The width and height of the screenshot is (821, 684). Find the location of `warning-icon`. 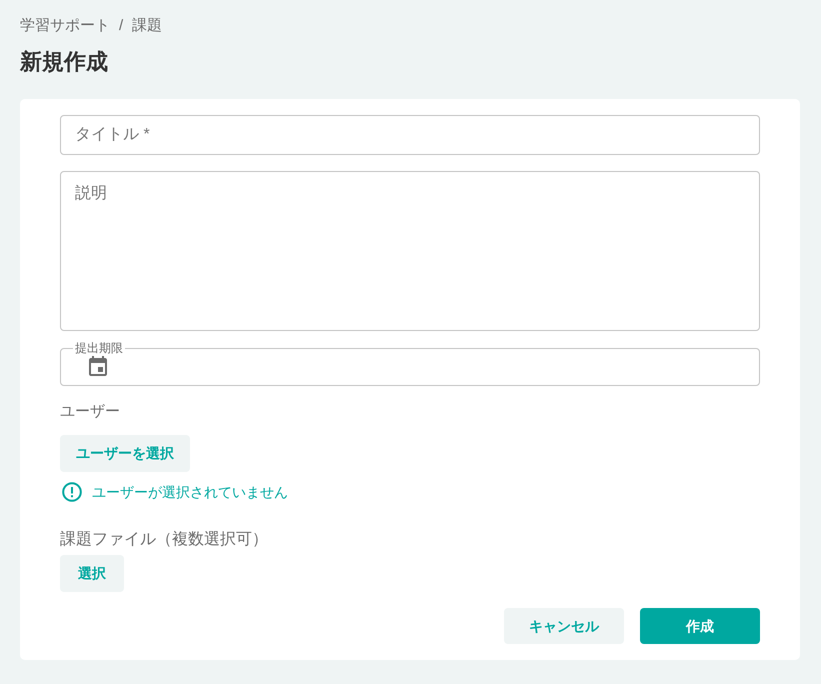

warning-icon is located at coordinates (72, 492).